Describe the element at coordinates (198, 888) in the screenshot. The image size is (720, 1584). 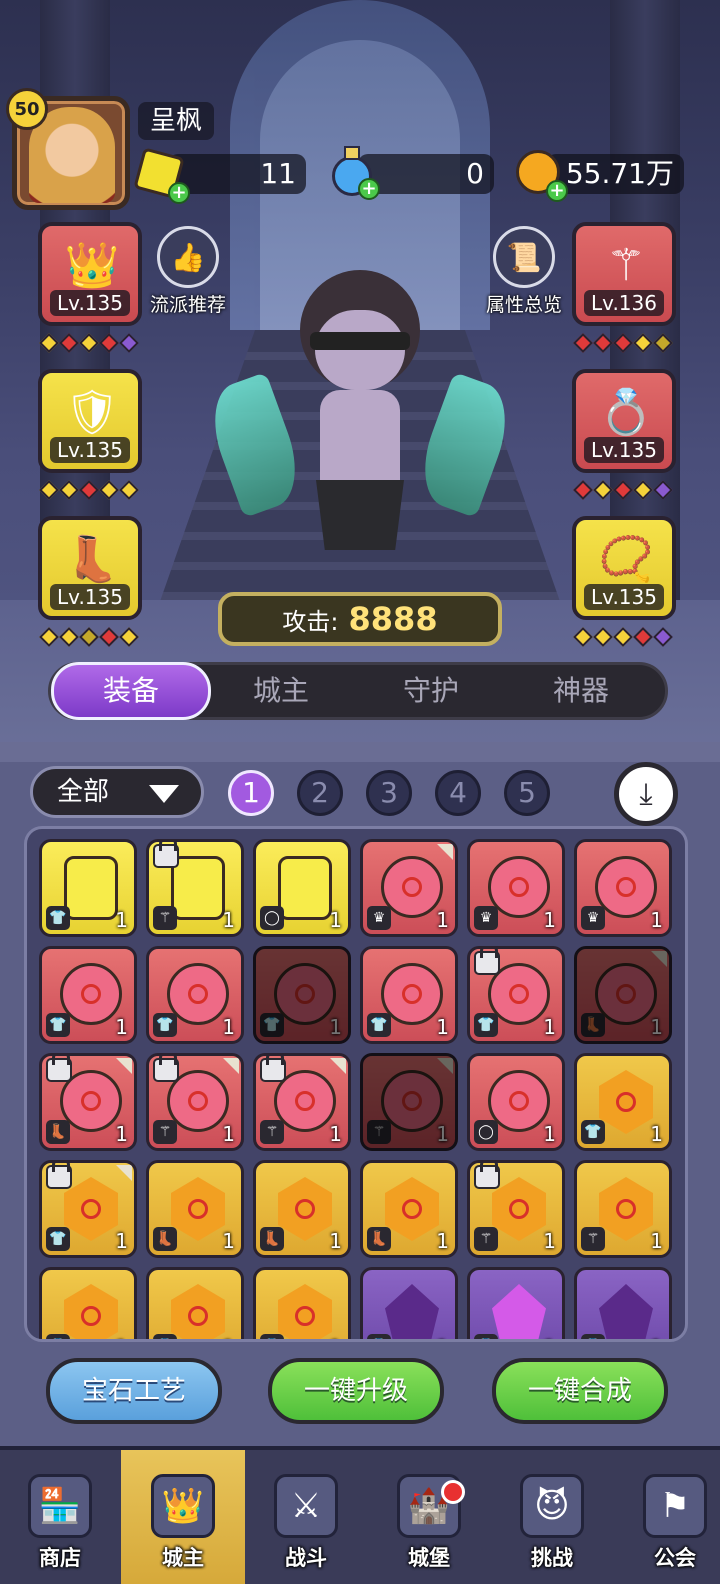
I see `yellow-gem-icon` at that location.